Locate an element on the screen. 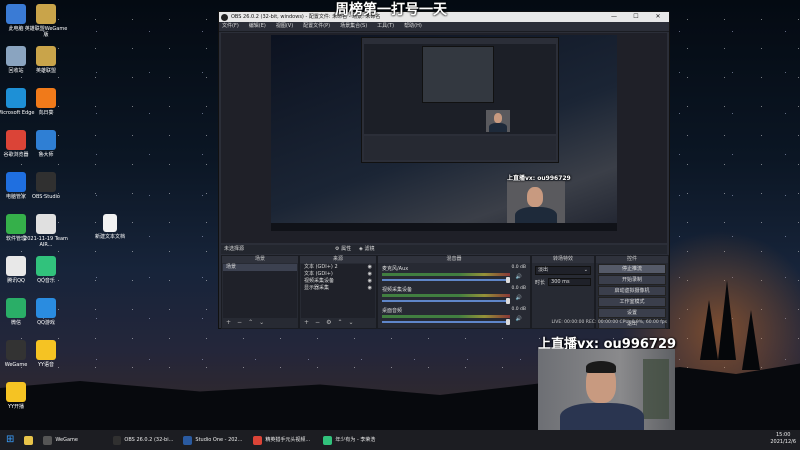 Image resolution: width=800 pixels, height=450 pixels. desktop-icon: YY语音 is located at coordinates (46, 354).